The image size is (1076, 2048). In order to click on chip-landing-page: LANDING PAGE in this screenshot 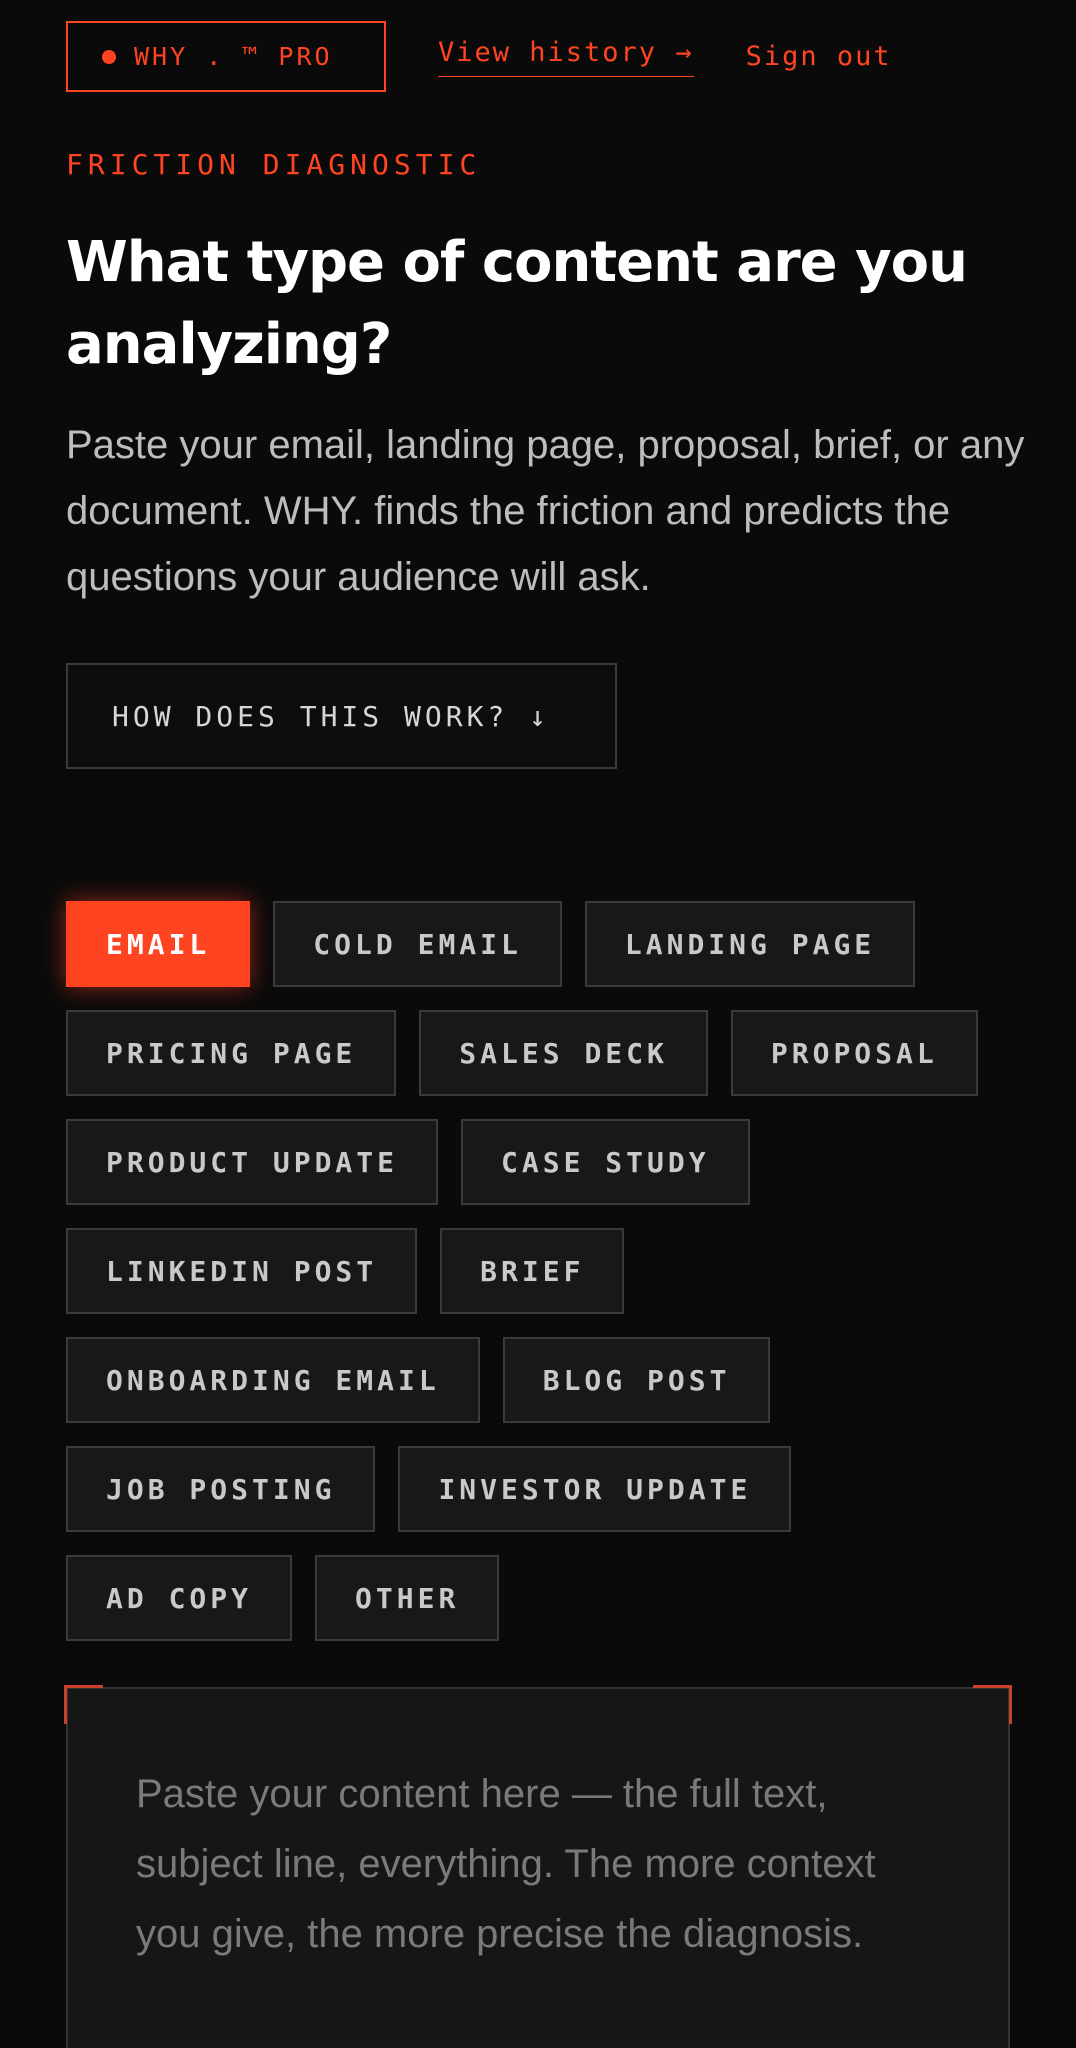, I will do `click(750, 944)`.